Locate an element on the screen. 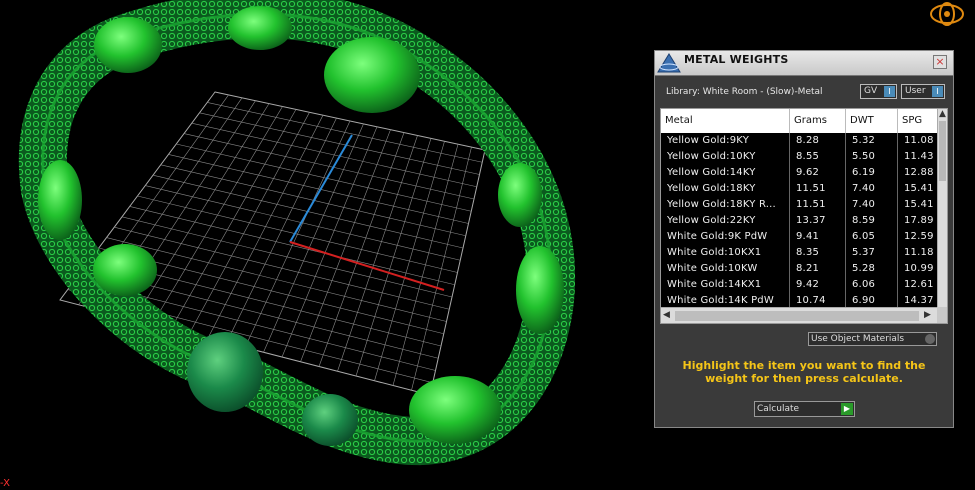 The image size is (975, 490). horizontal-scroll-thumb is located at coordinates (797, 316).